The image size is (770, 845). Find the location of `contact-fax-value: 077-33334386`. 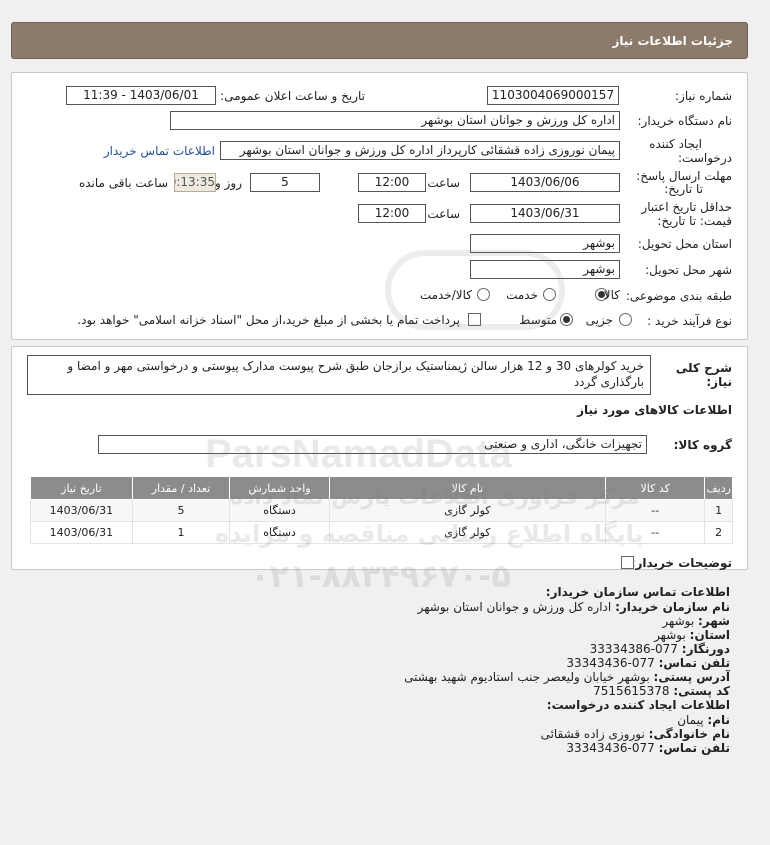

contact-fax-value: 077-33334386 is located at coordinates (633, 649).